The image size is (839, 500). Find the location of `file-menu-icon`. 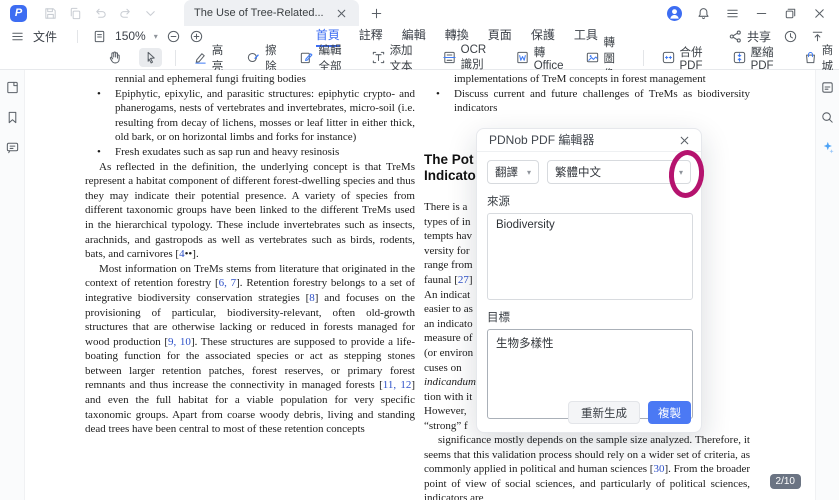

file-menu-icon is located at coordinates (17, 36).